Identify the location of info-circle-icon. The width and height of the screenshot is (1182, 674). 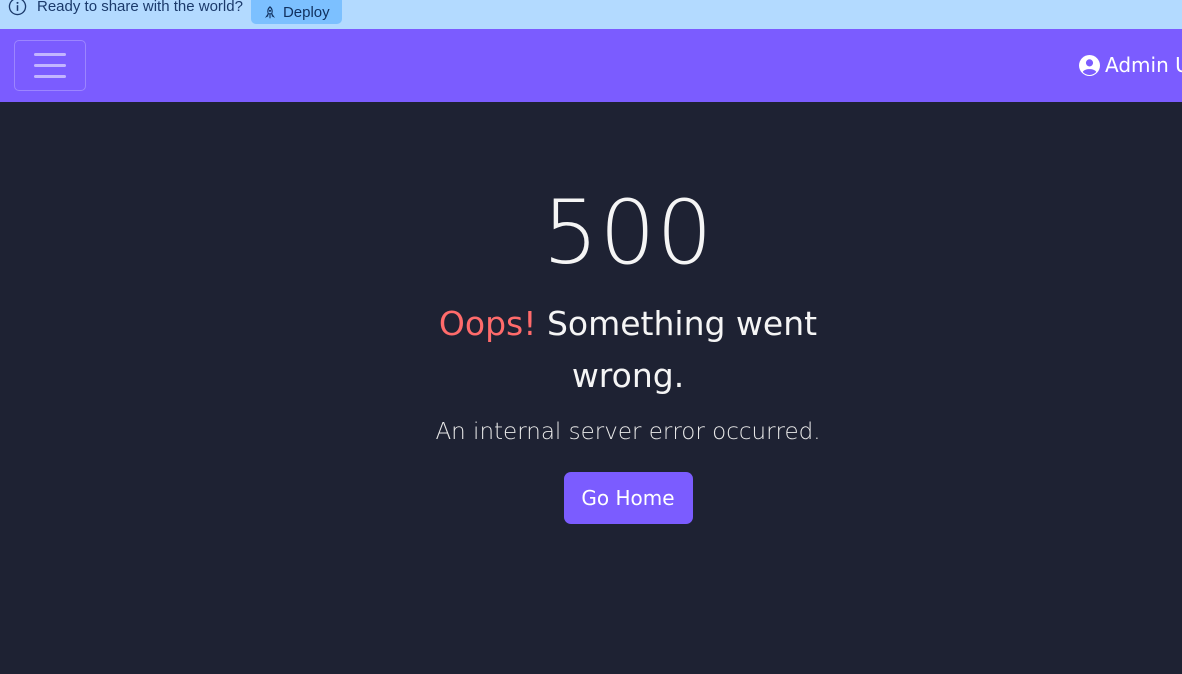
(17, 8).